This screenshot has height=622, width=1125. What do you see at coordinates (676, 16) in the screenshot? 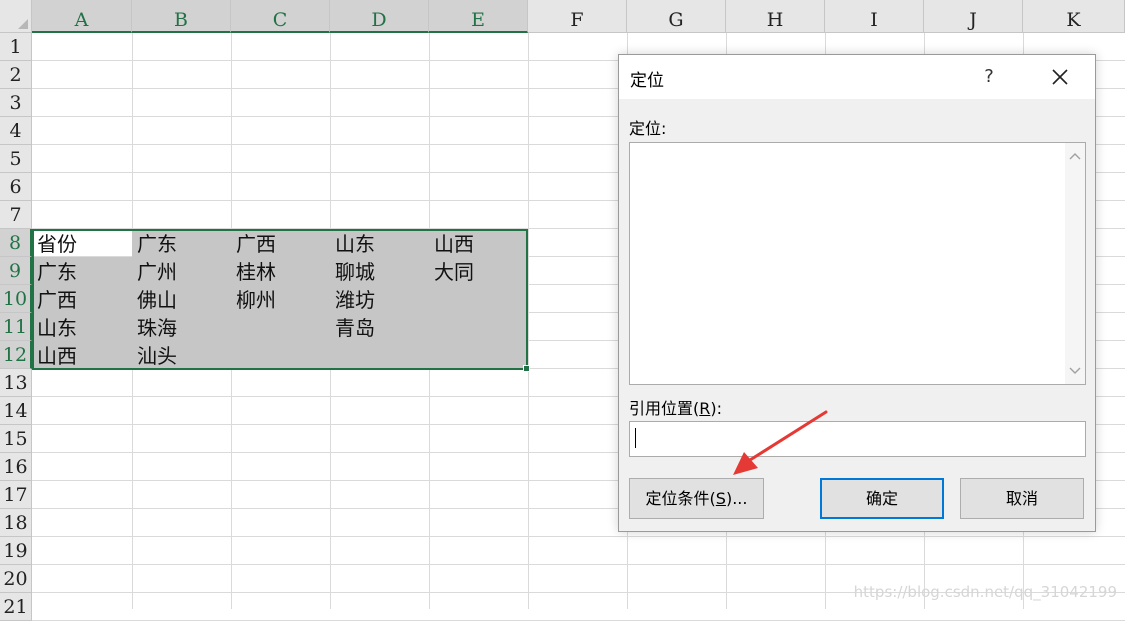
I see `column-header-g: G` at bounding box center [676, 16].